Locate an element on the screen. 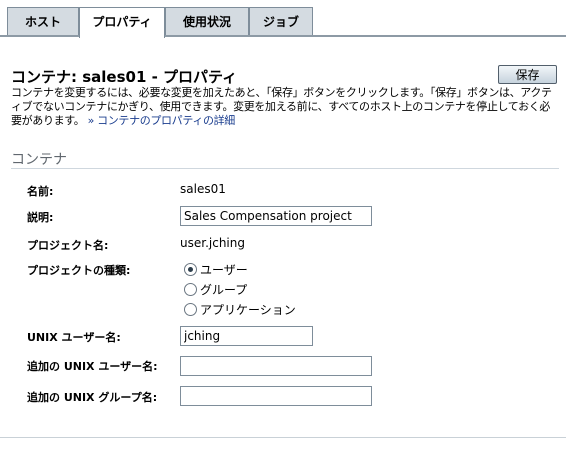 The width and height of the screenshot is (566, 455). radio-user-label: ユーザー is located at coordinates (224, 270).